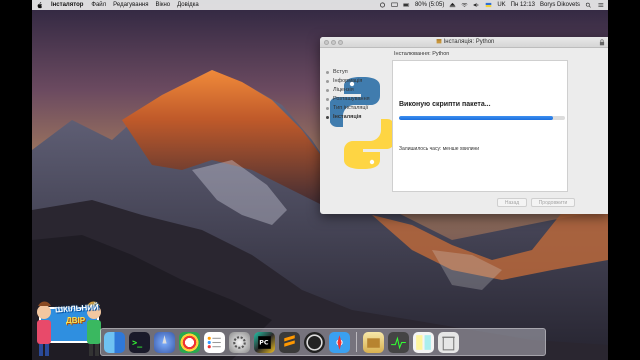  What do you see at coordinates (476, 118) in the screenshot?
I see `progress-fill` at bounding box center [476, 118].